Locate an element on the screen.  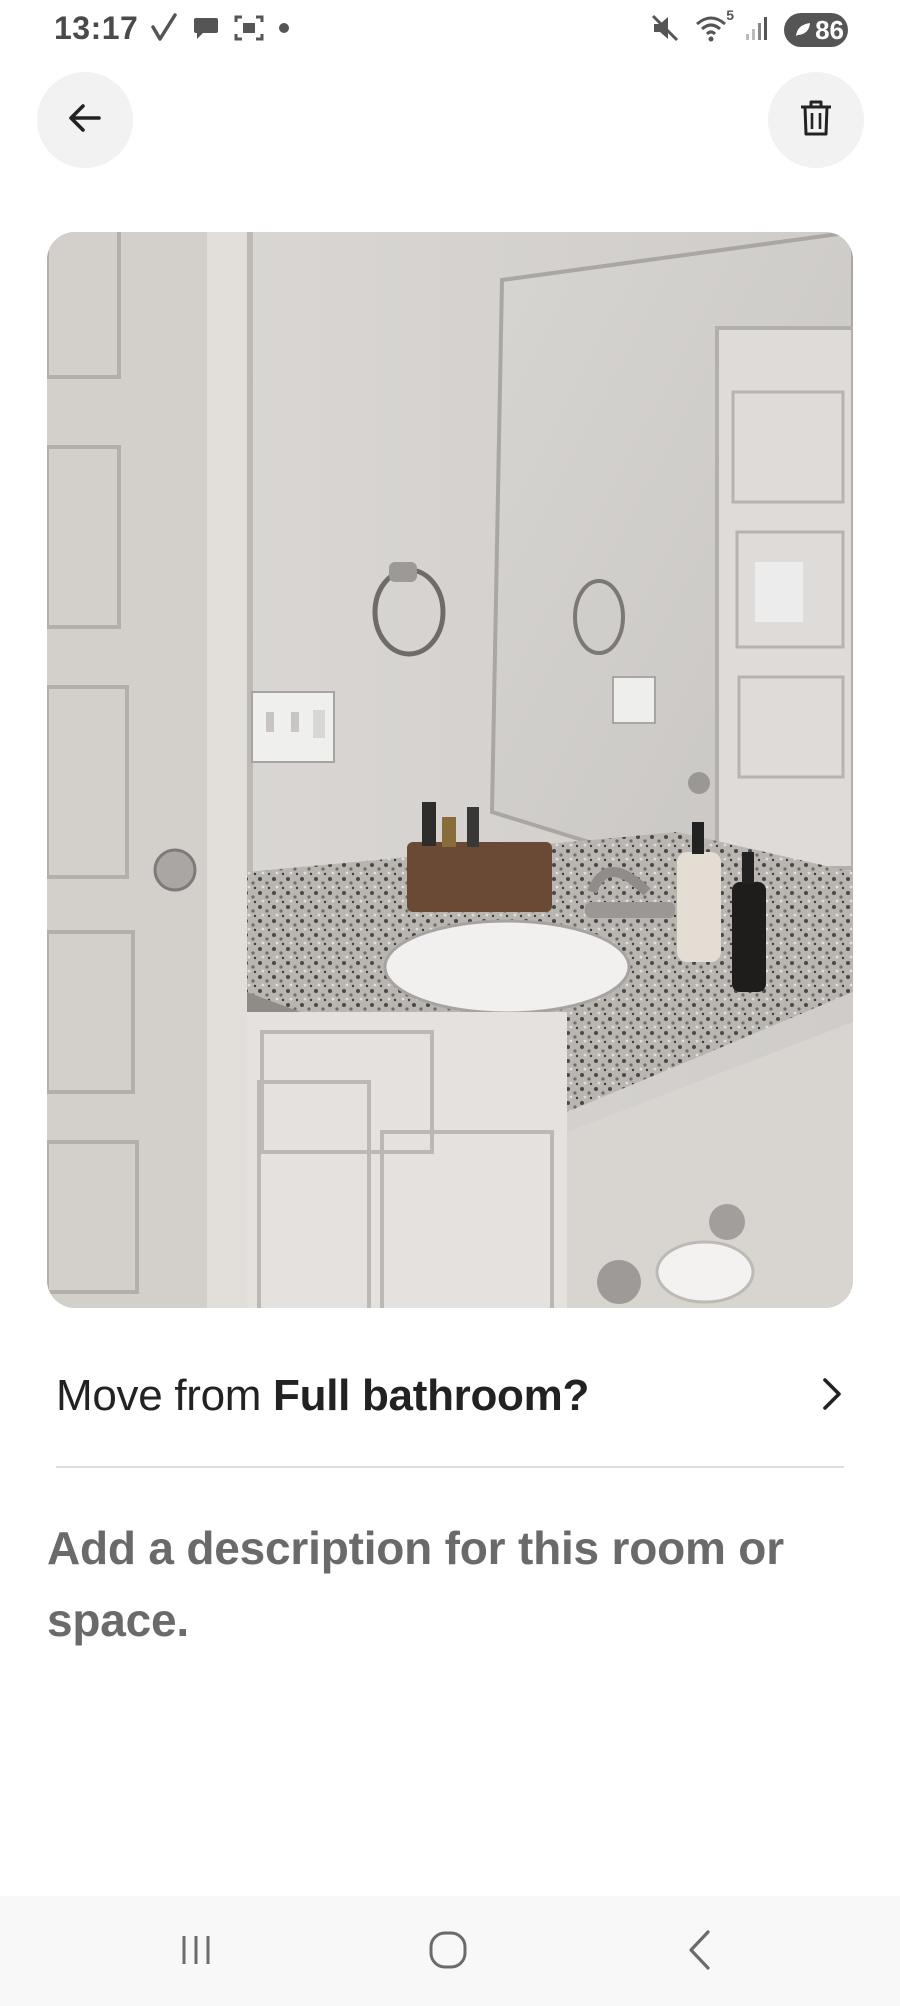
back-button is located at coordinates (85, 120).